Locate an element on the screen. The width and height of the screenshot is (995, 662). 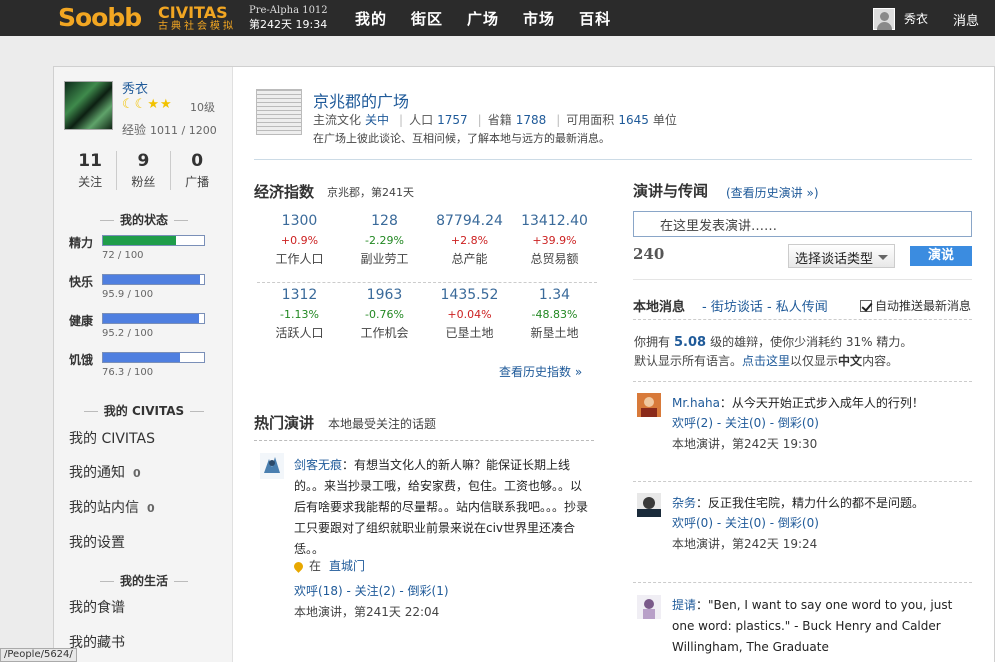
profile-level: 10级 is located at coordinates (202, 107).